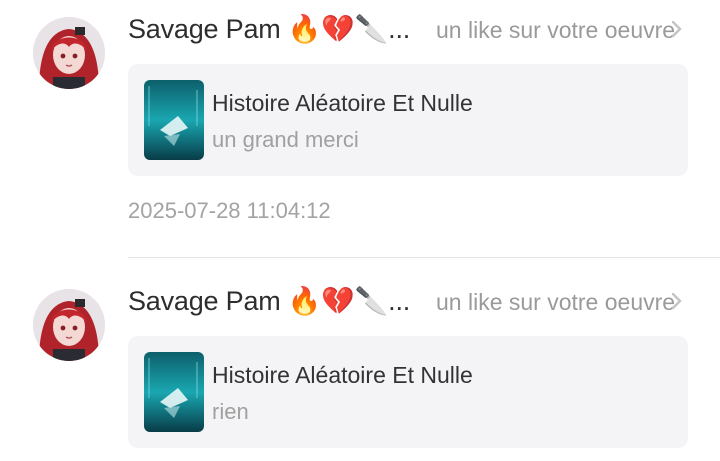  What do you see at coordinates (424, 257) in the screenshot?
I see `divider` at bounding box center [424, 257].